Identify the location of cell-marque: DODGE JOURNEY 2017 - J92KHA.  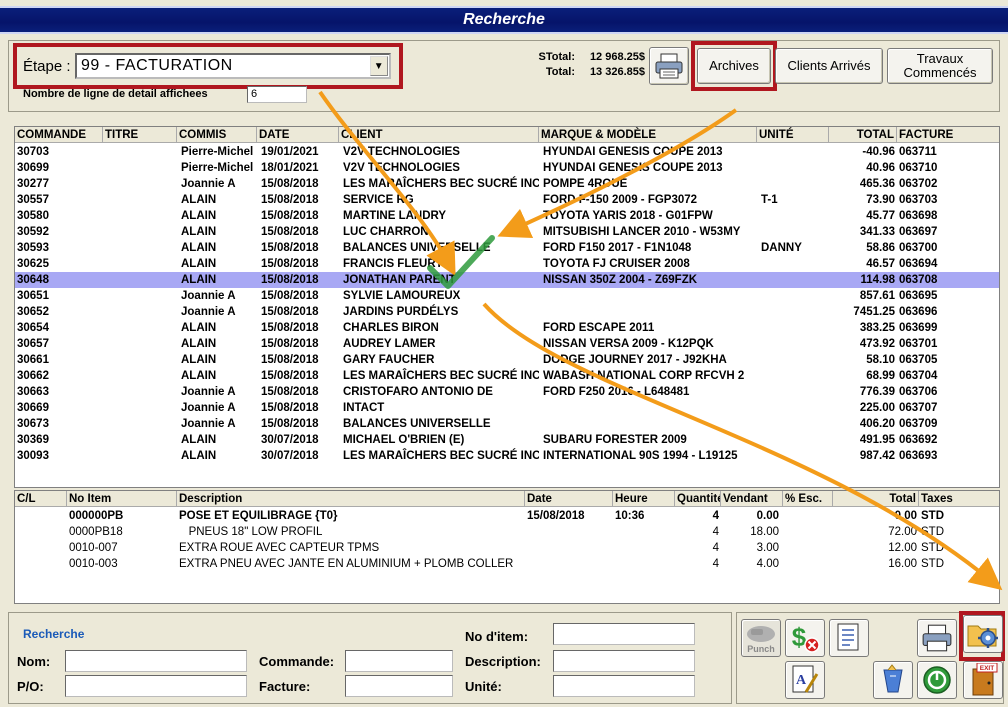
(635, 360).